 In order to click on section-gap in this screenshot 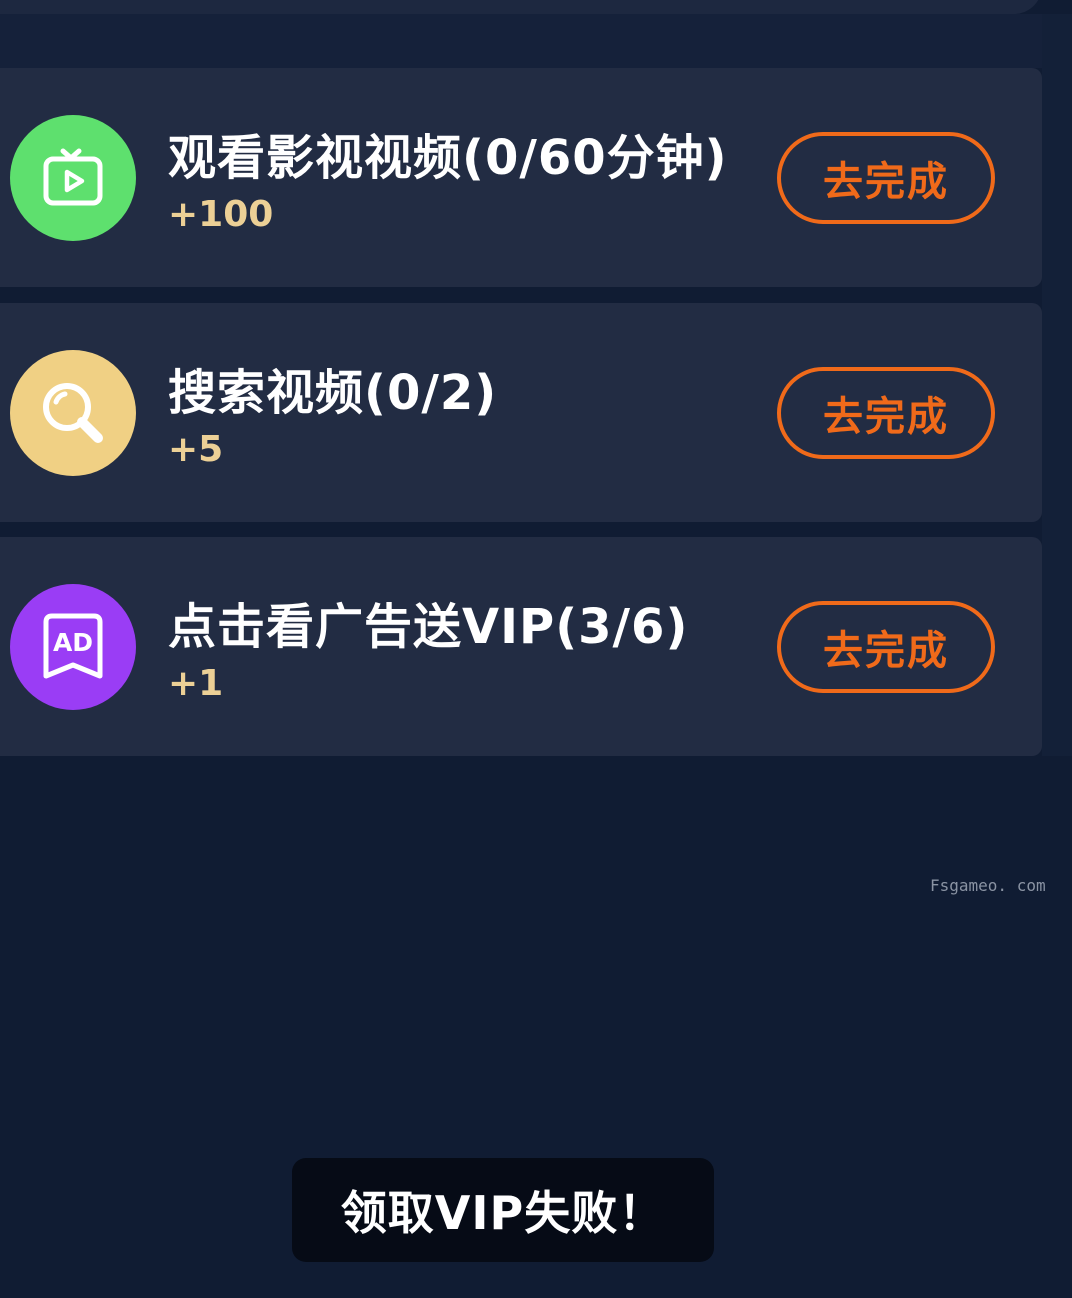, I will do `click(536, 41)`.